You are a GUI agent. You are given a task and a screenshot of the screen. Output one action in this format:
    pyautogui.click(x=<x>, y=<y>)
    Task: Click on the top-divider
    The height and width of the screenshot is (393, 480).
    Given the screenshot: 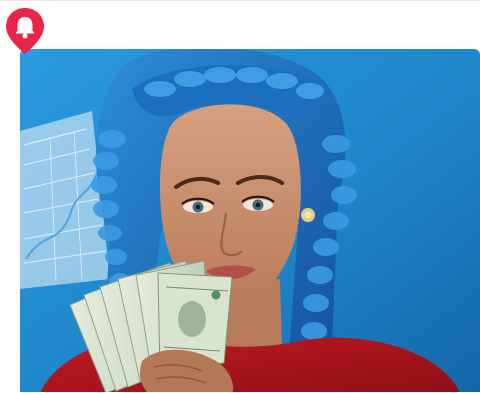 What is the action you would take?
    pyautogui.click(x=240, y=0)
    